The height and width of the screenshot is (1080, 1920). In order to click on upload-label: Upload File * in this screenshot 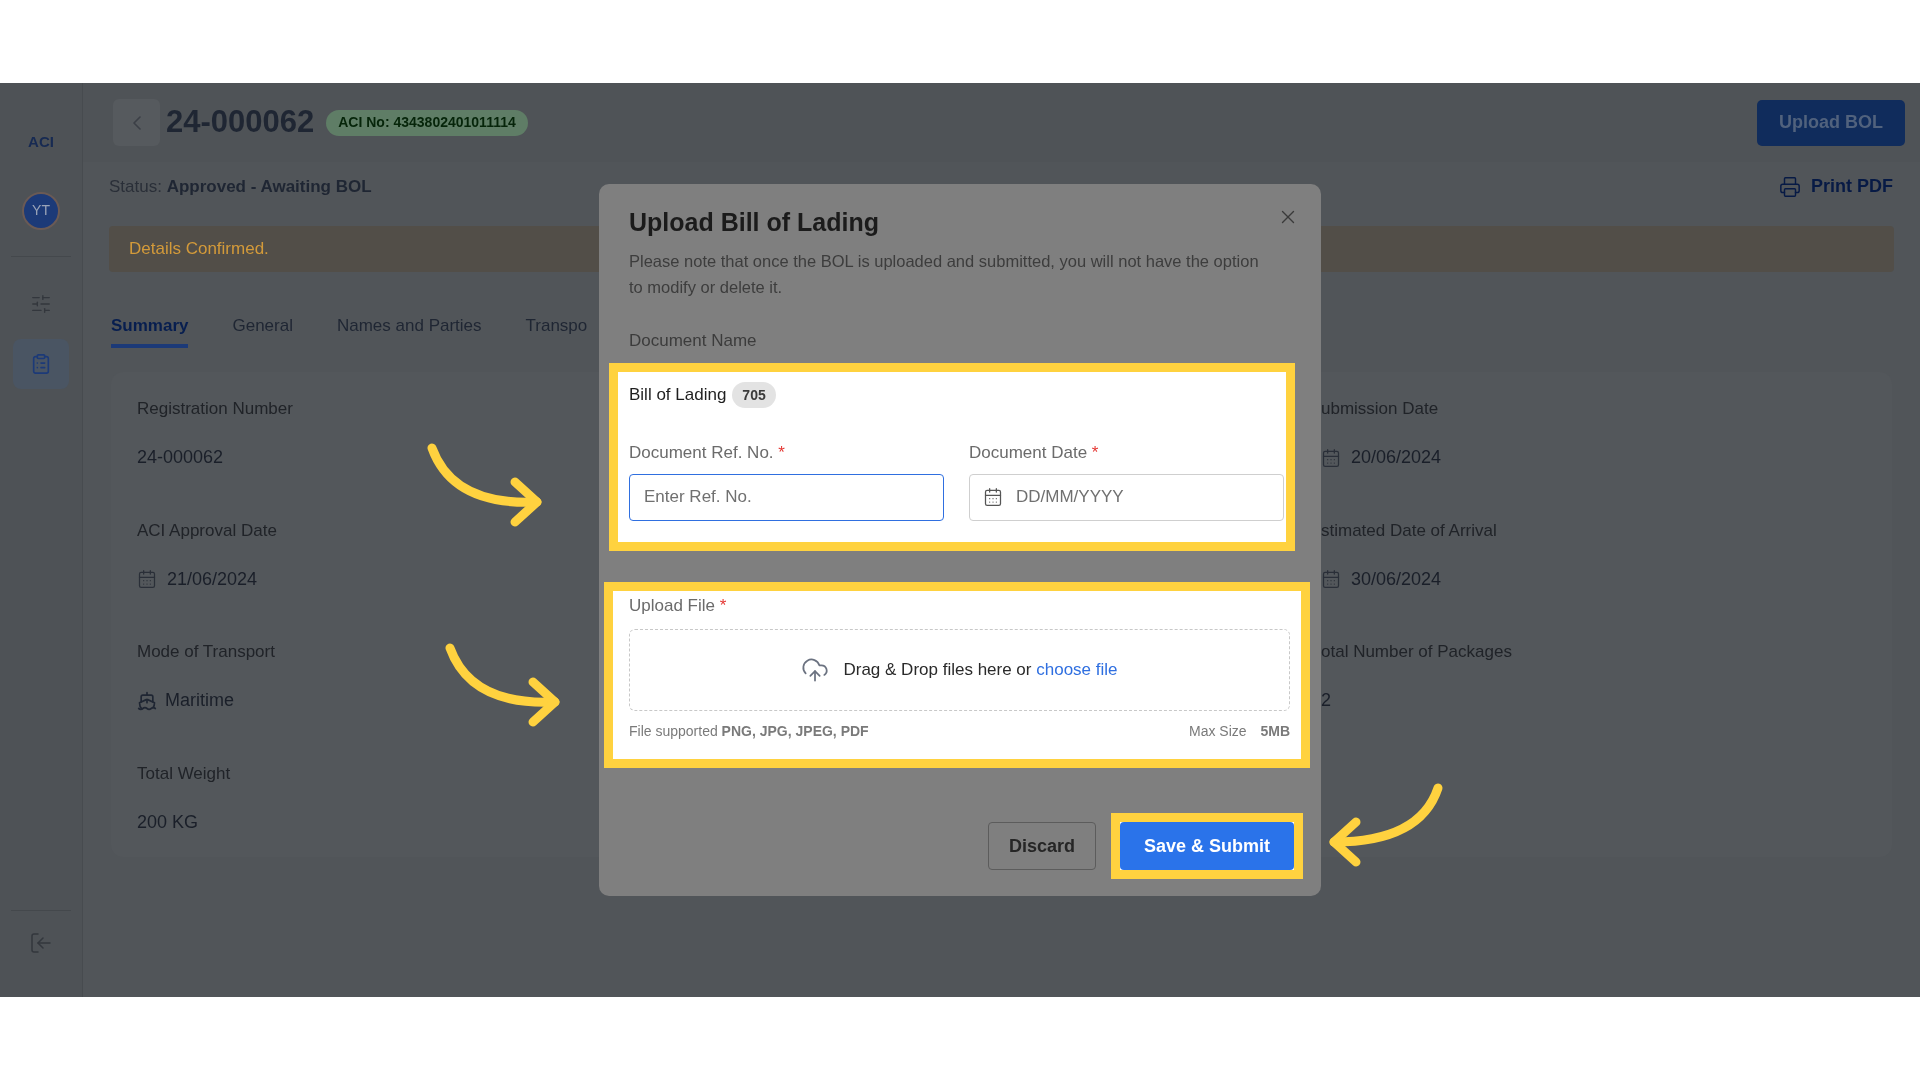, I will do `click(678, 605)`.